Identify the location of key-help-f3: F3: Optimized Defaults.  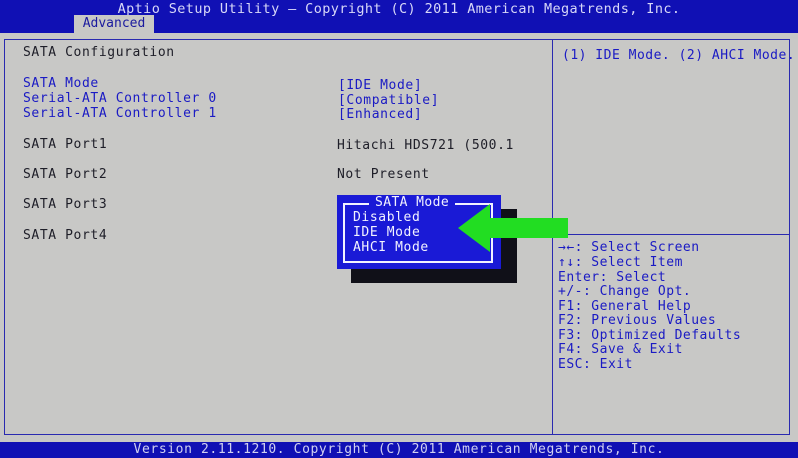
(650, 335).